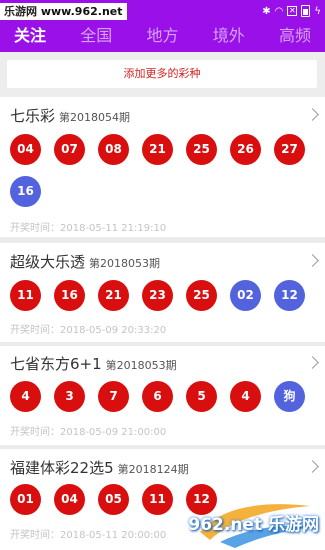  I want to click on lottery-ball: 3, so click(69, 396).